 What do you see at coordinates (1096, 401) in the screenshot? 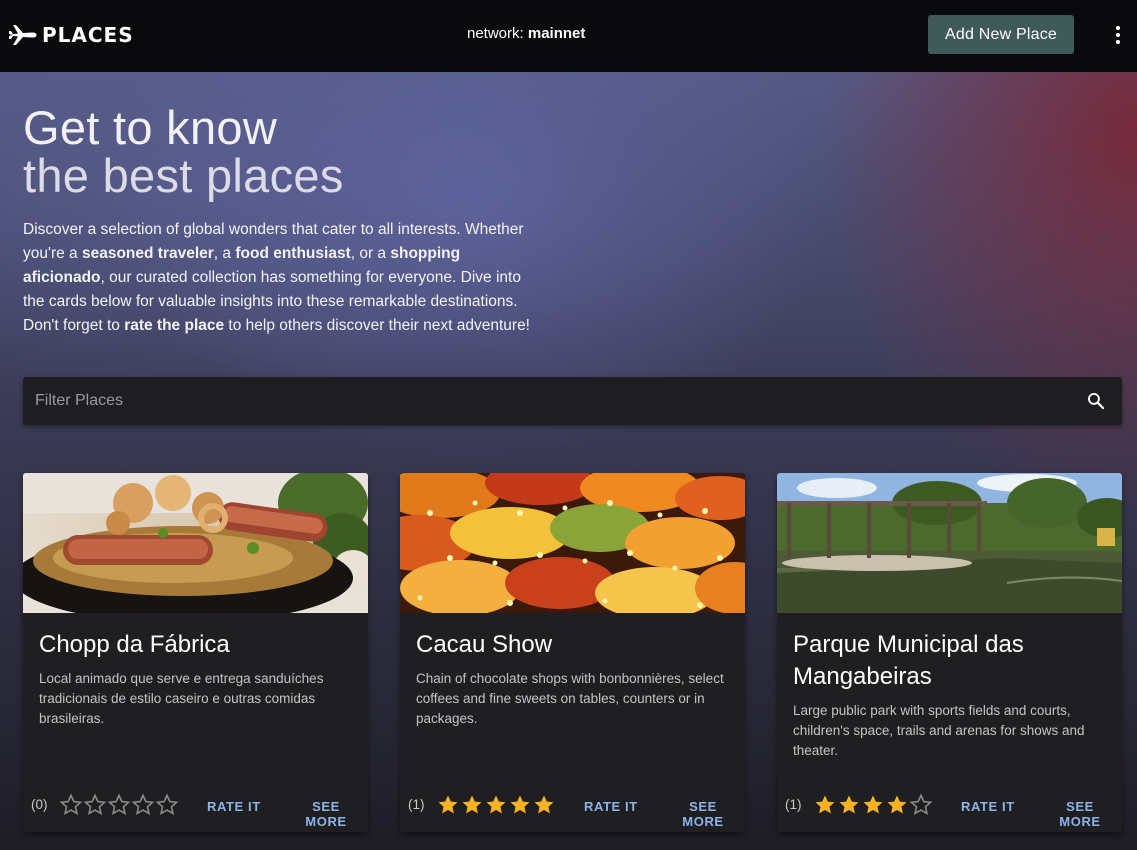
I see `search-icon` at bounding box center [1096, 401].